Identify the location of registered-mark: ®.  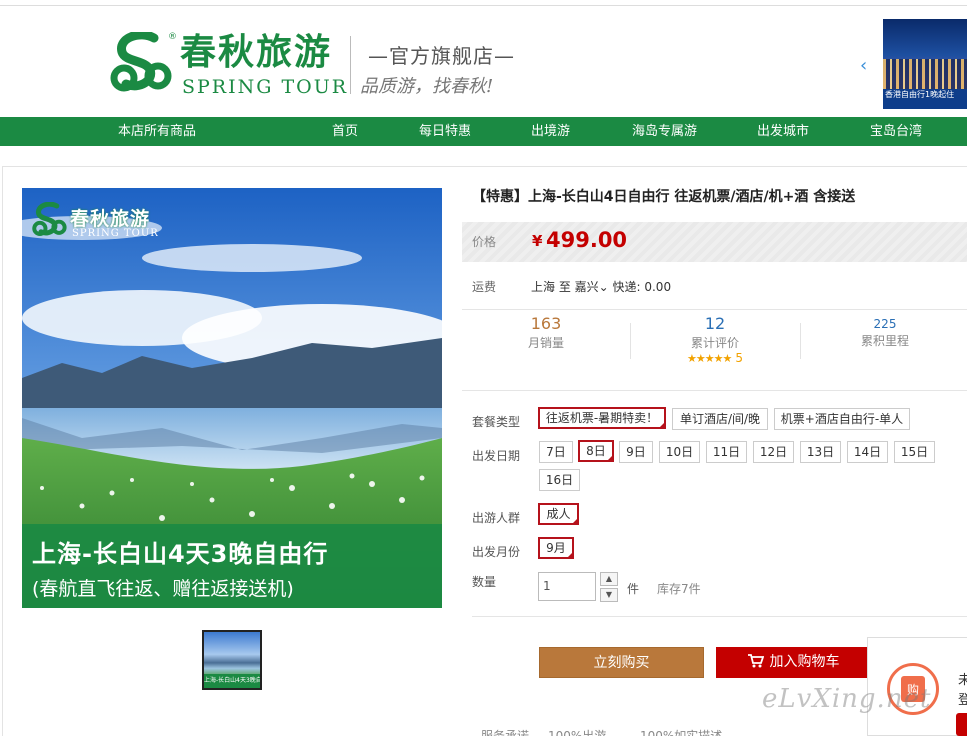
(172, 37).